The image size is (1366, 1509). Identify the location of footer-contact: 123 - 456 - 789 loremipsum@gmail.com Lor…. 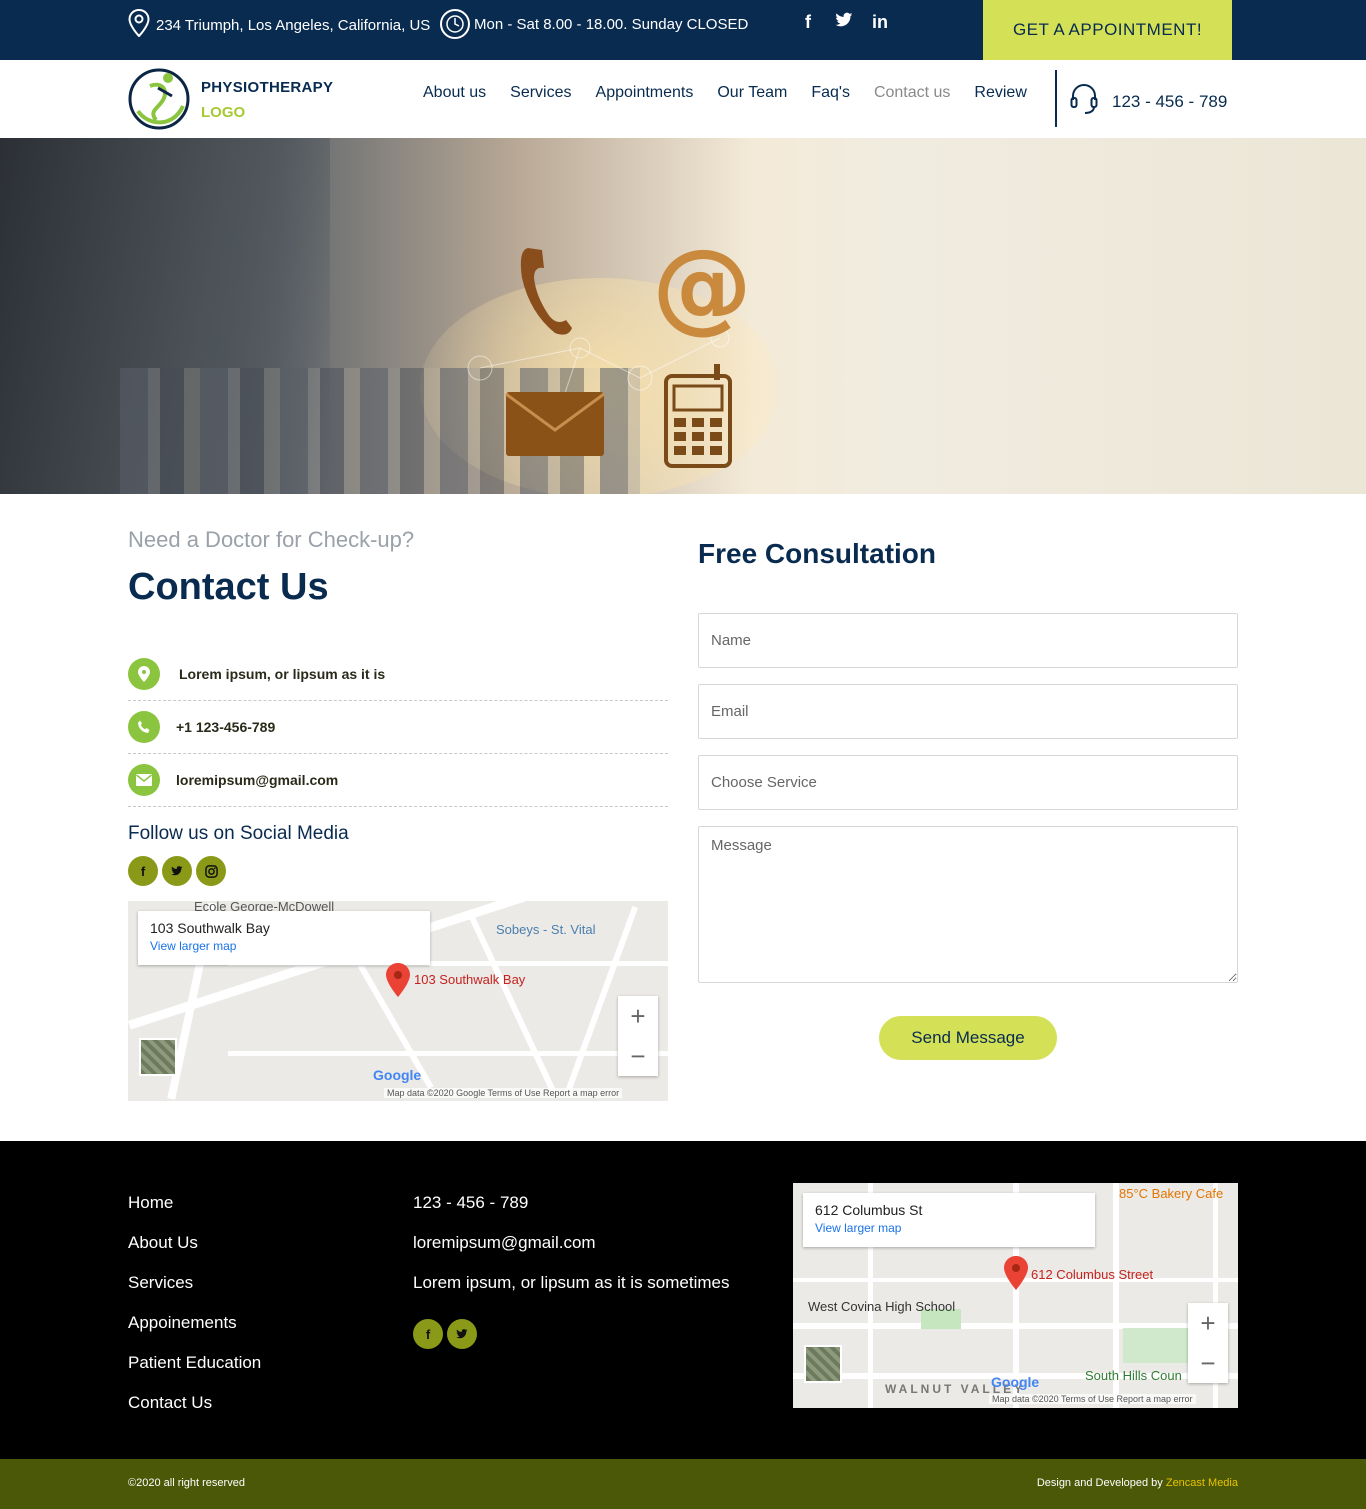
(571, 1253).